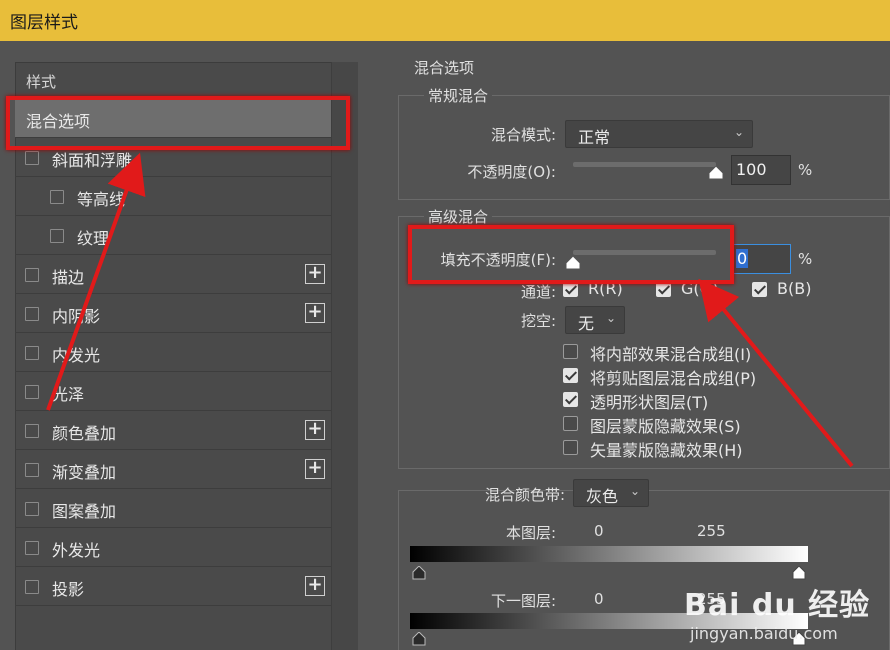 The width and height of the screenshot is (890, 650). Describe the element at coordinates (777, 605) in the screenshot. I see `watermark-brand: Bai du 经验` at that location.